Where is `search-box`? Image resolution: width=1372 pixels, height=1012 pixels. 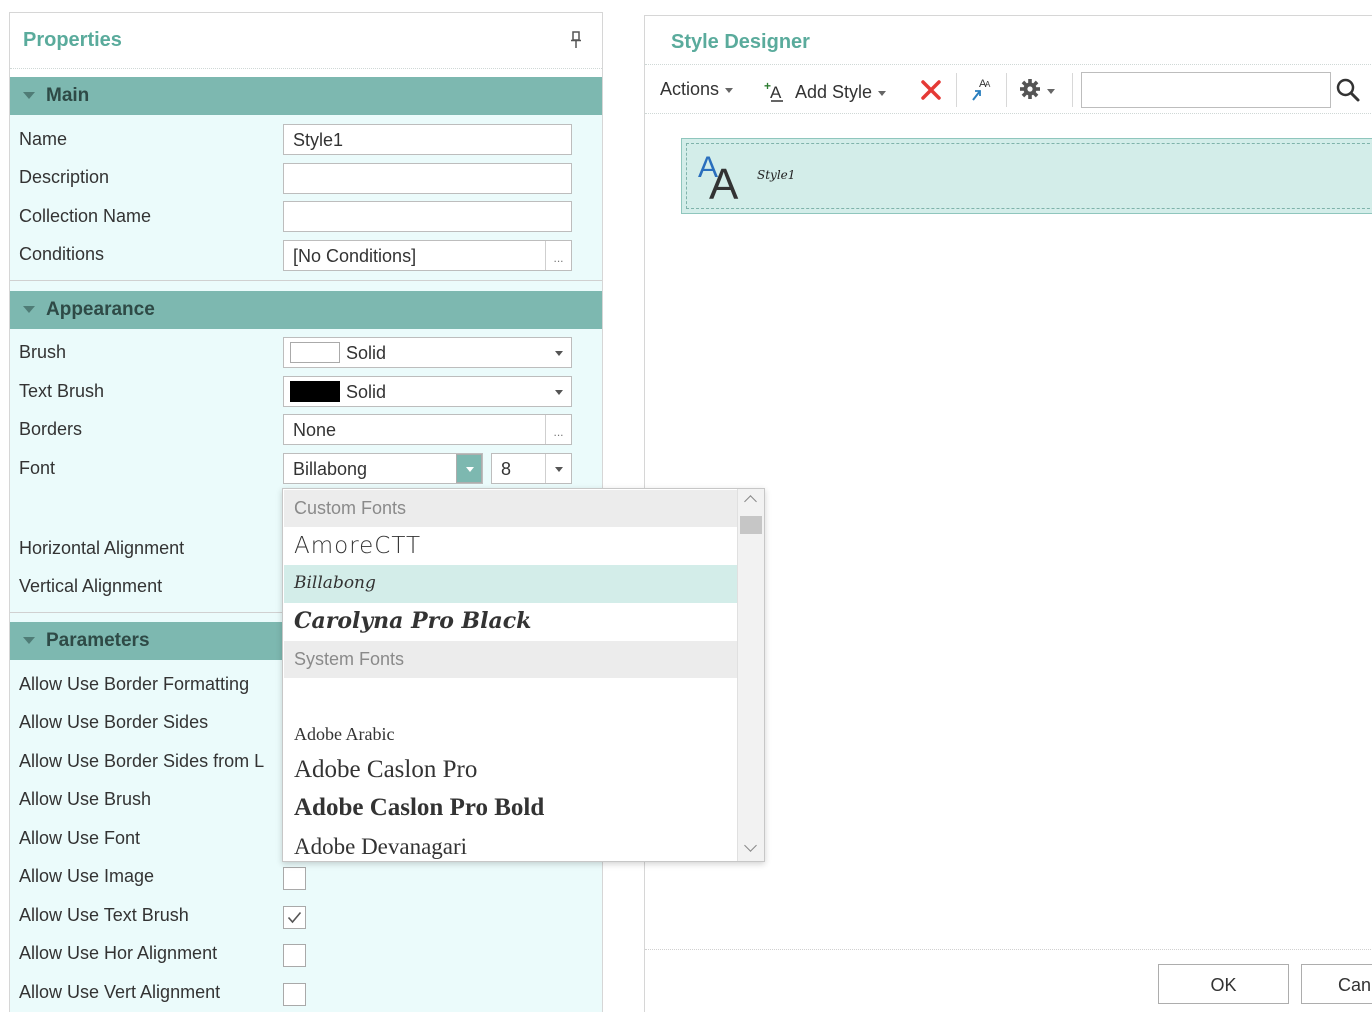 search-box is located at coordinates (1206, 90).